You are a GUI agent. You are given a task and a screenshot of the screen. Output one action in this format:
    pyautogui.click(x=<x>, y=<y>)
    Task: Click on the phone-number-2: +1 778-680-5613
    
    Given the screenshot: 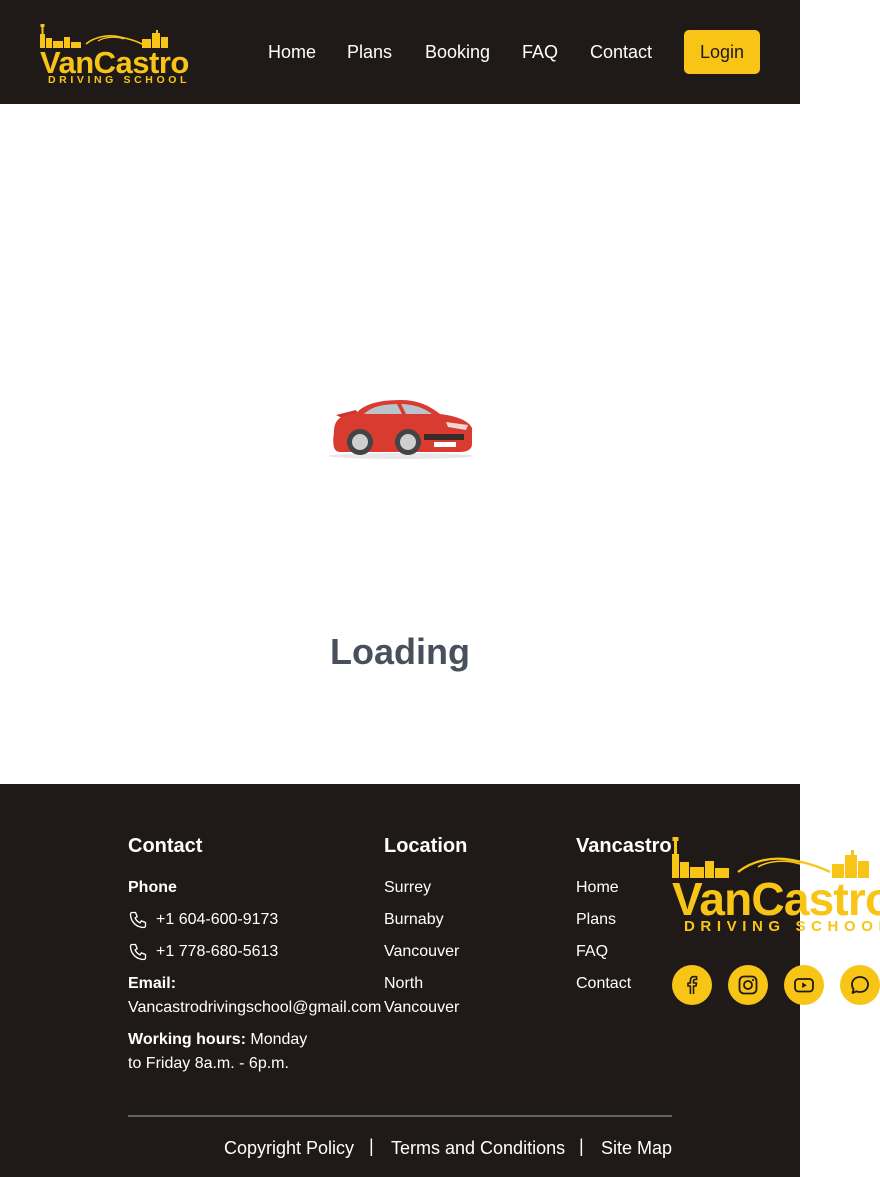 What is the action you would take?
    pyautogui.click(x=217, y=952)
    